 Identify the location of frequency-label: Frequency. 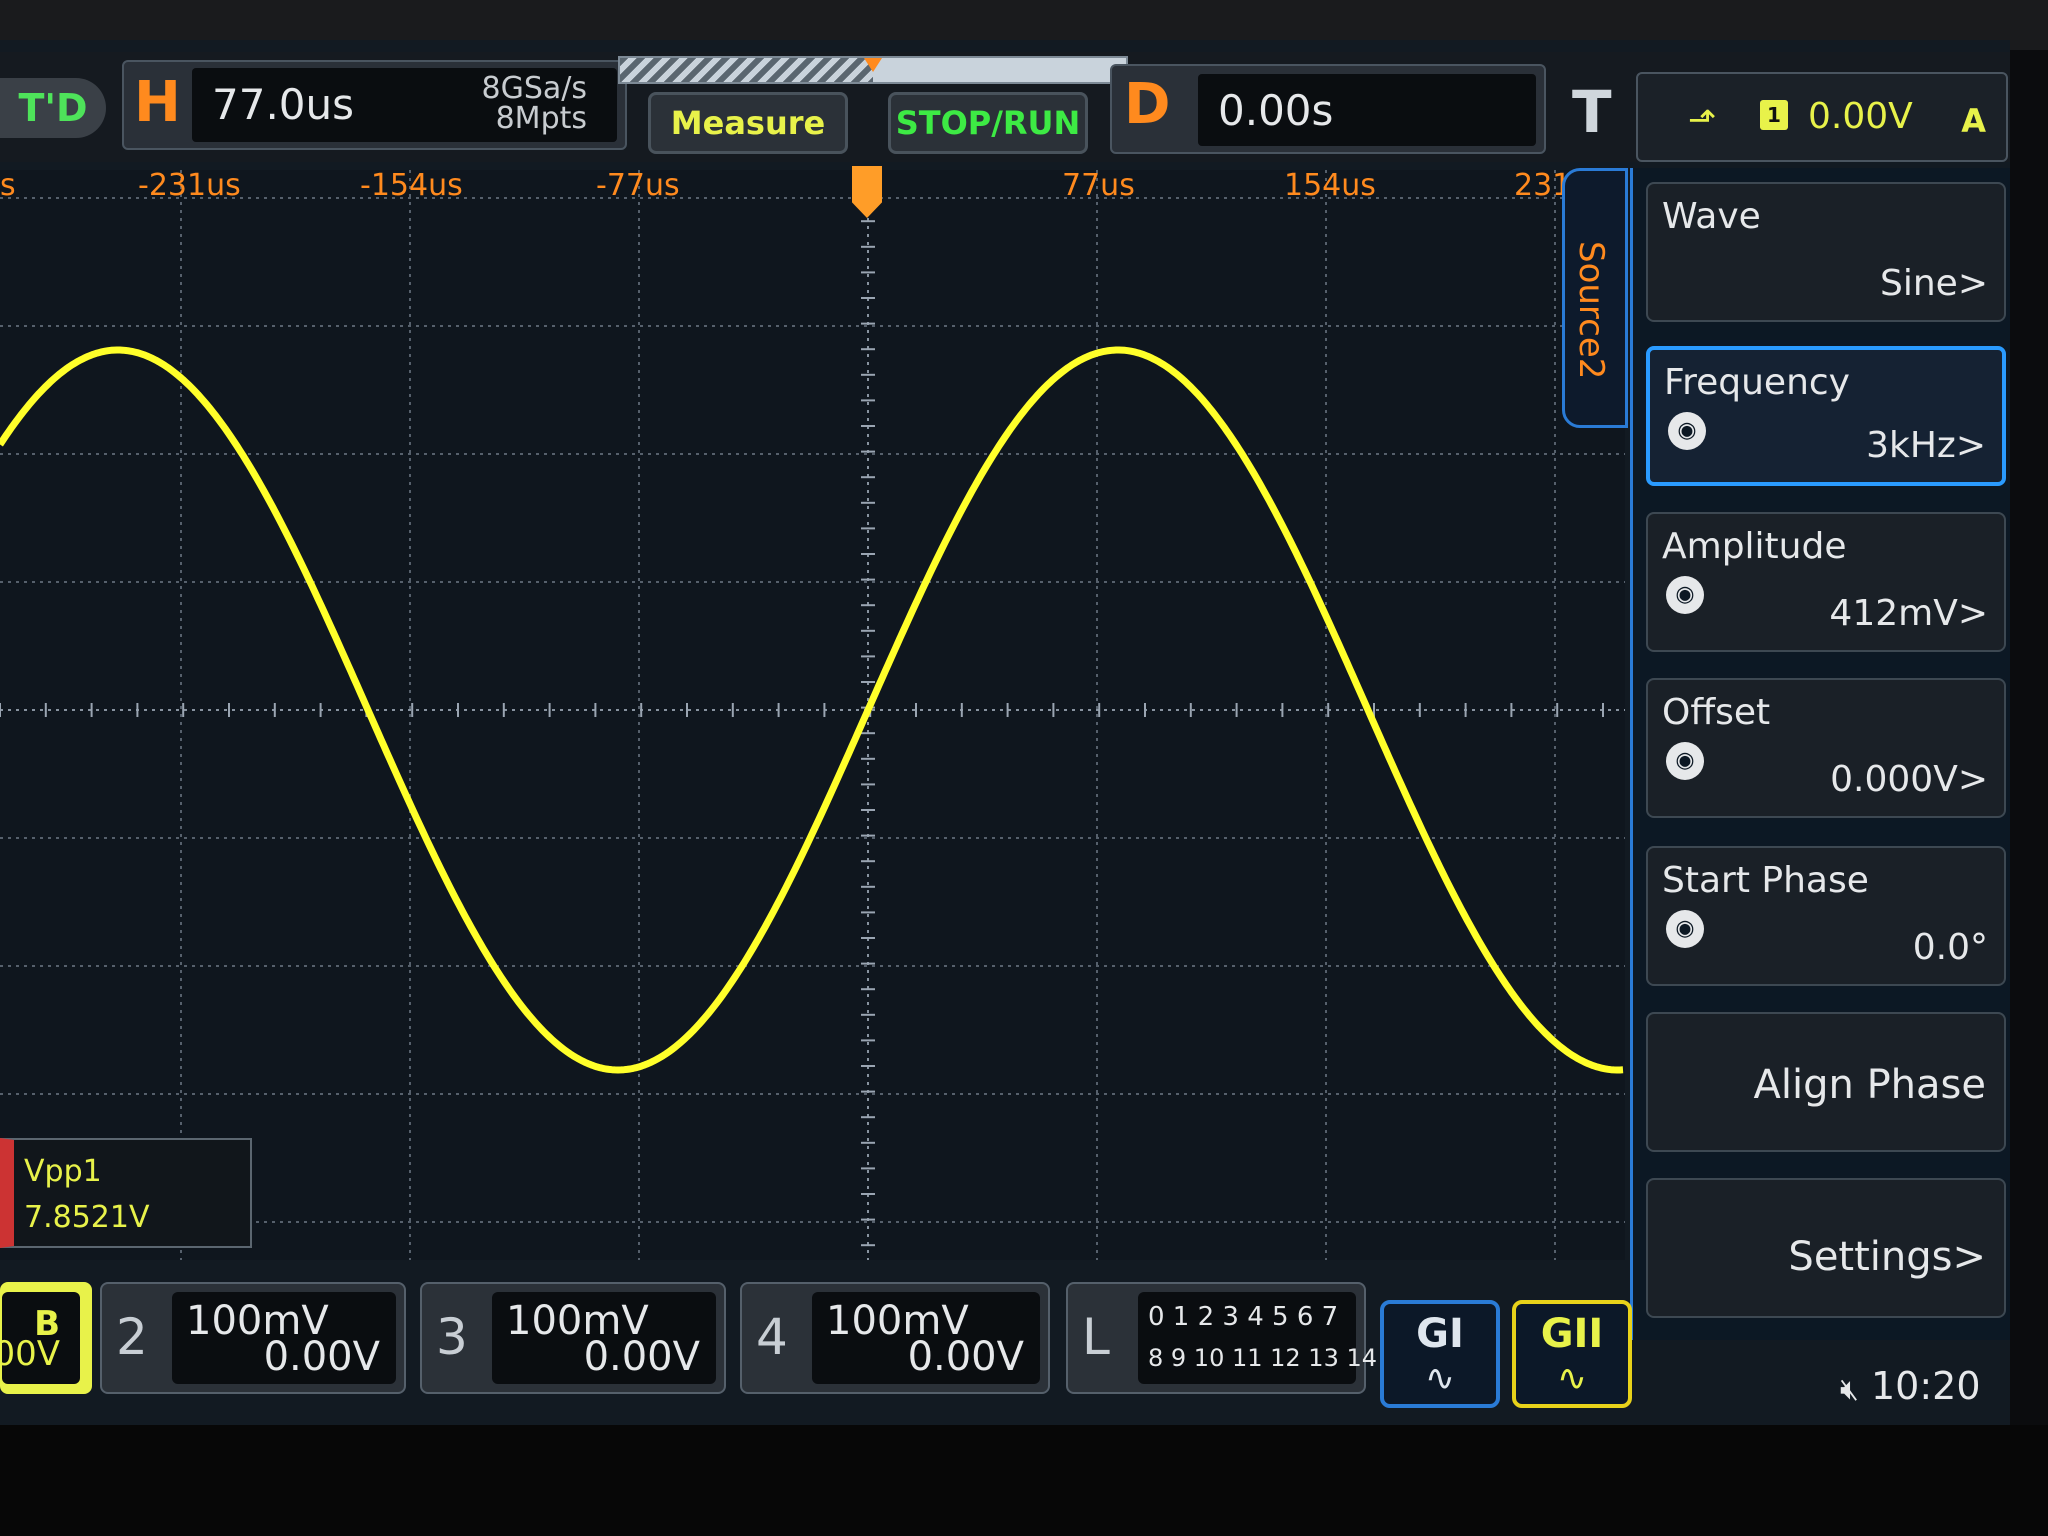
(1757, 382).